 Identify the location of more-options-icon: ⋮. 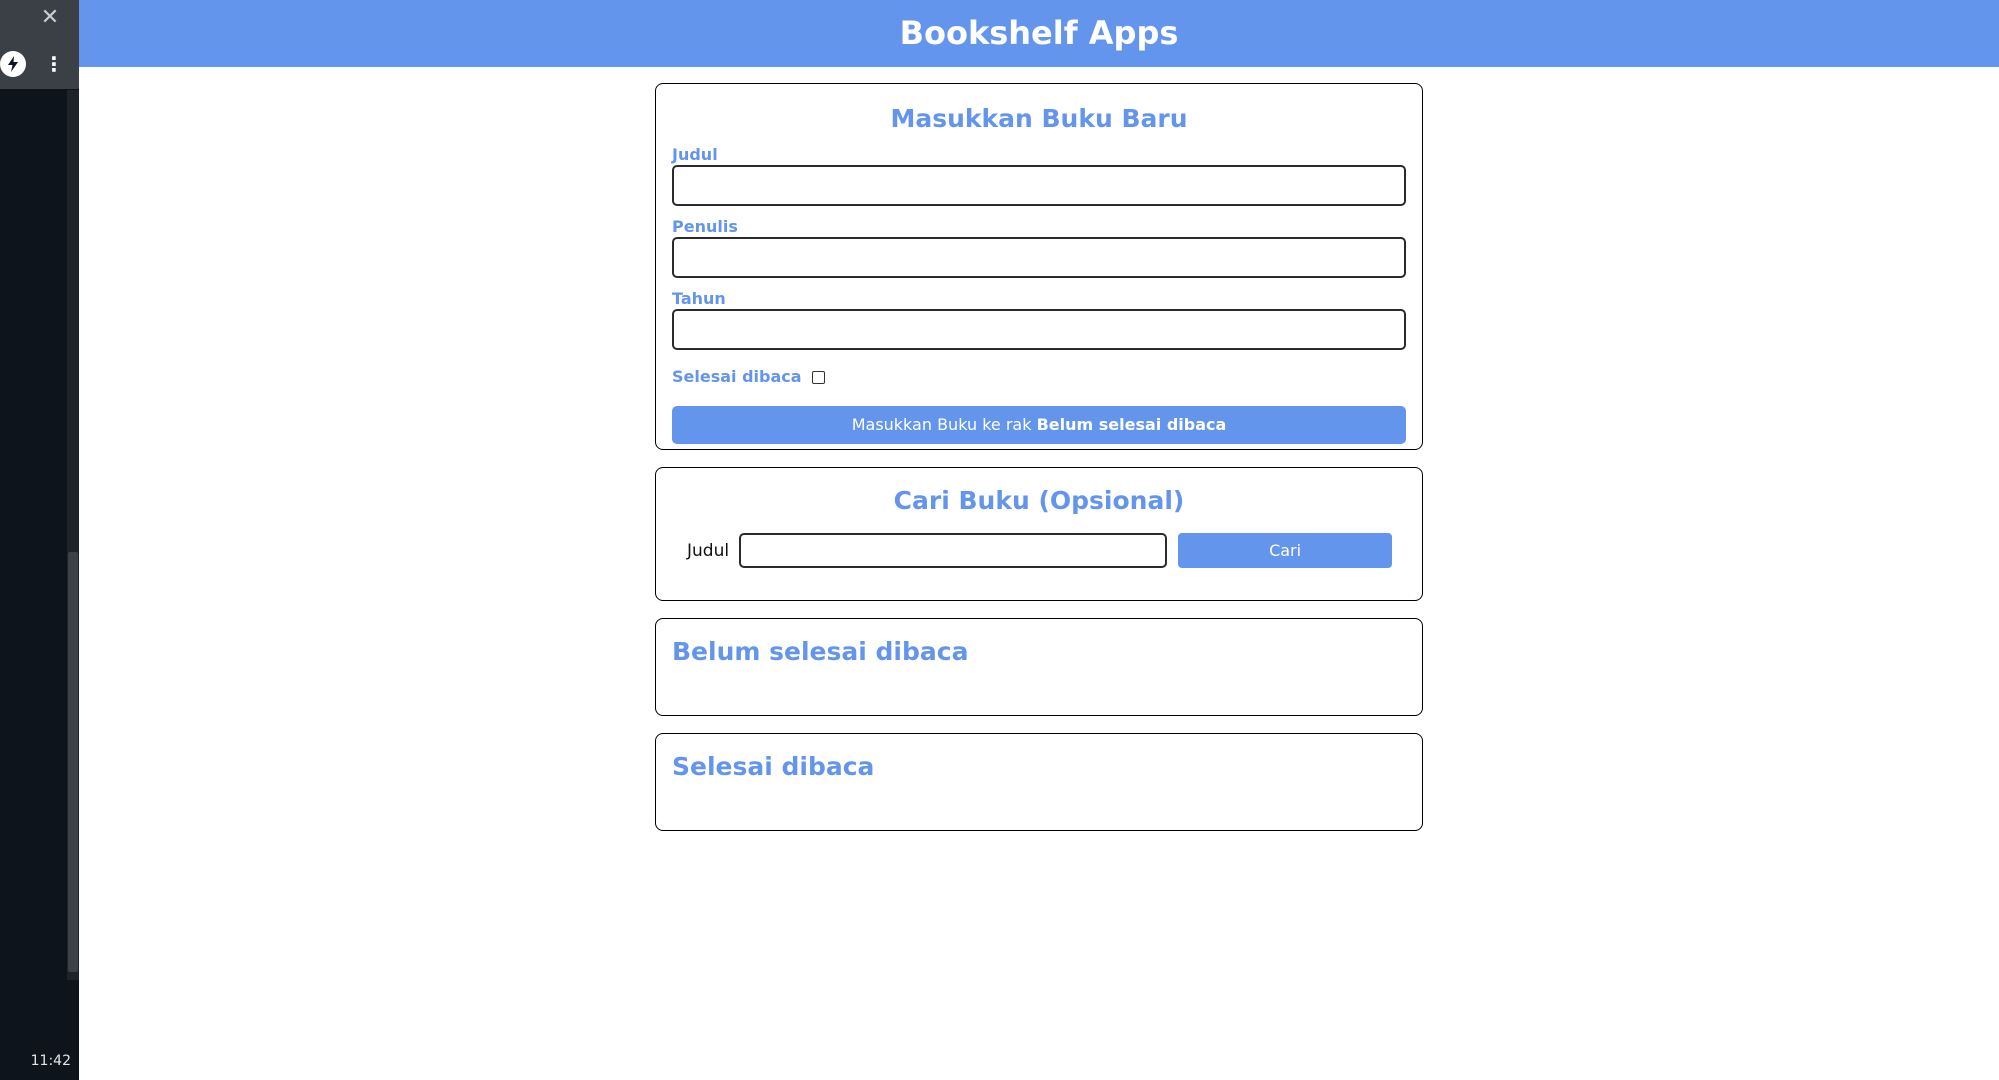
(54, 64).